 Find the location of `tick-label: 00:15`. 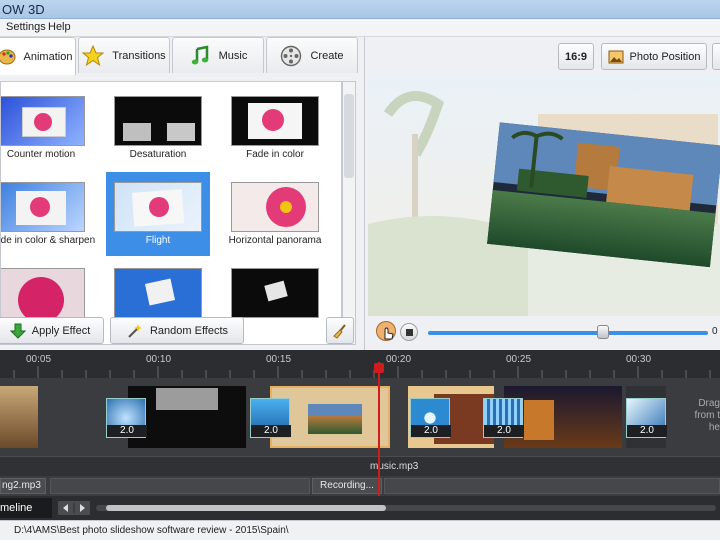

tick-label: 00:15 is located at coordinates (279, 359).